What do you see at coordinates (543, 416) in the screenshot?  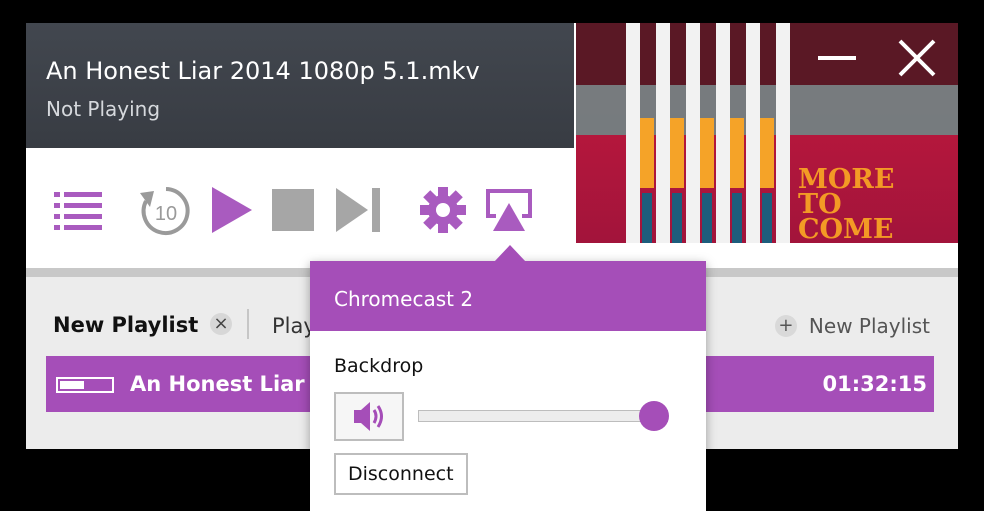 I see `volume-slider` at bounding box center [543, 416].